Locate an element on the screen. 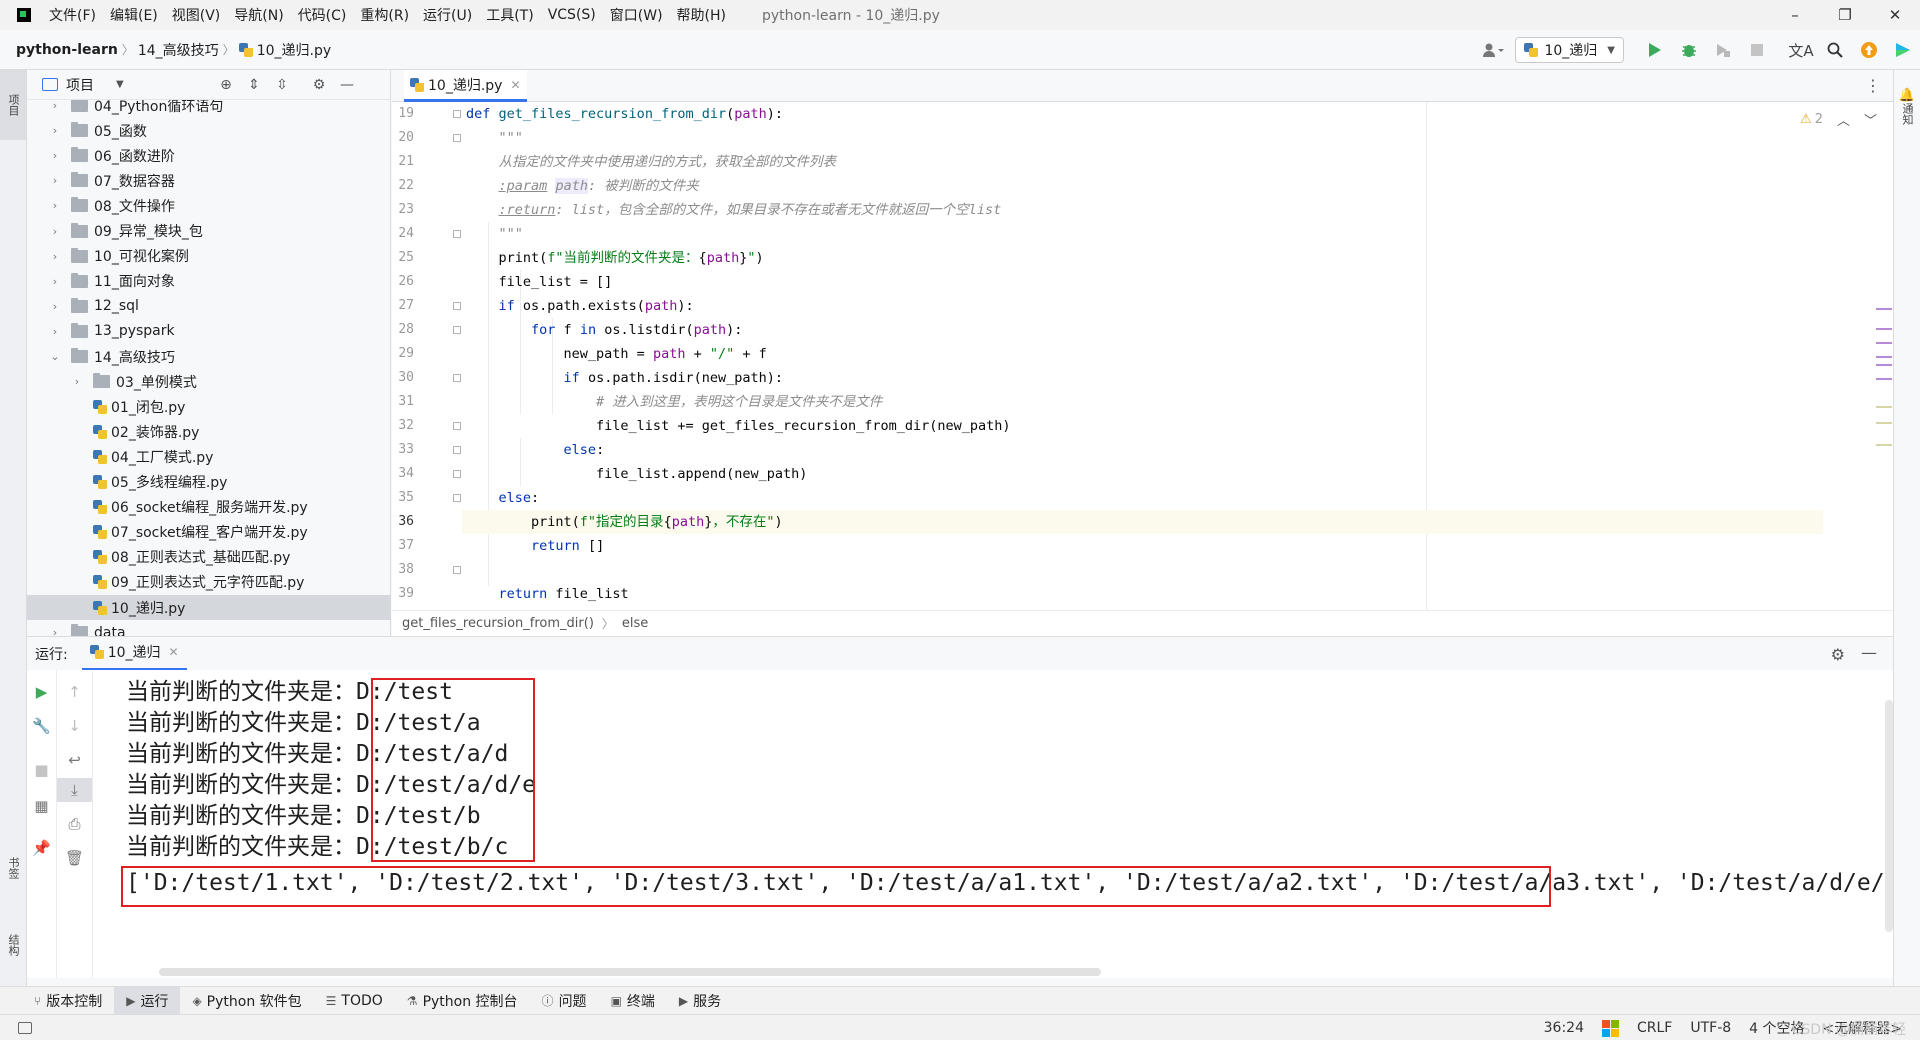 The width and height of the screenshot is (1920, 1040). minimize-button: – is located at coordinates (1795, 15).